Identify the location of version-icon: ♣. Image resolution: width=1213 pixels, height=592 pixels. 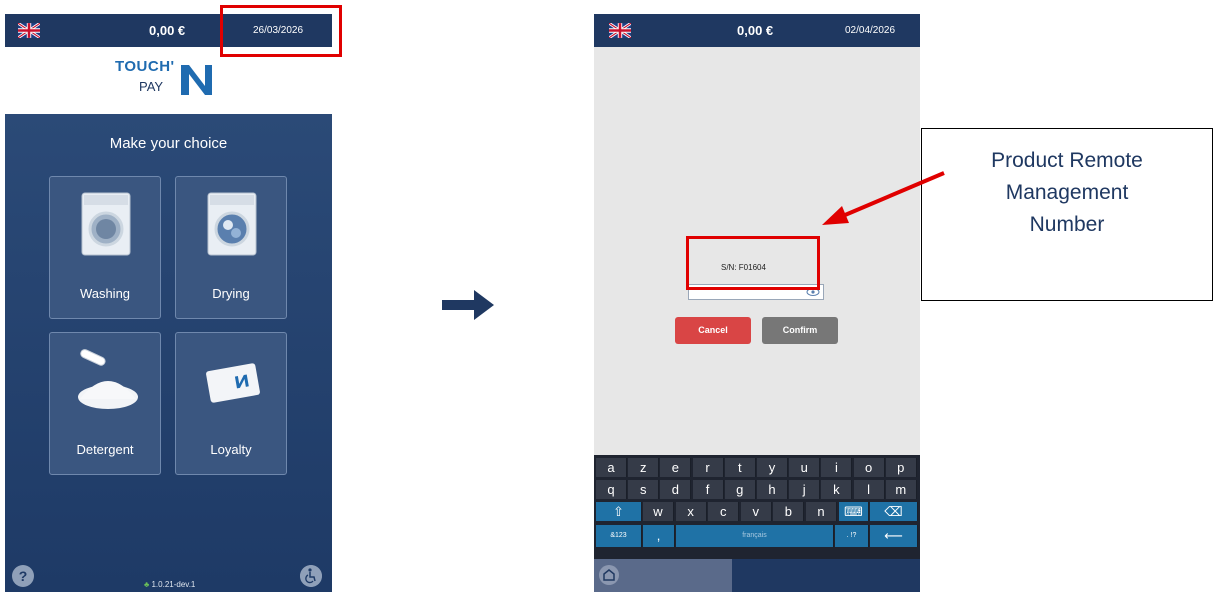
(147, 584).